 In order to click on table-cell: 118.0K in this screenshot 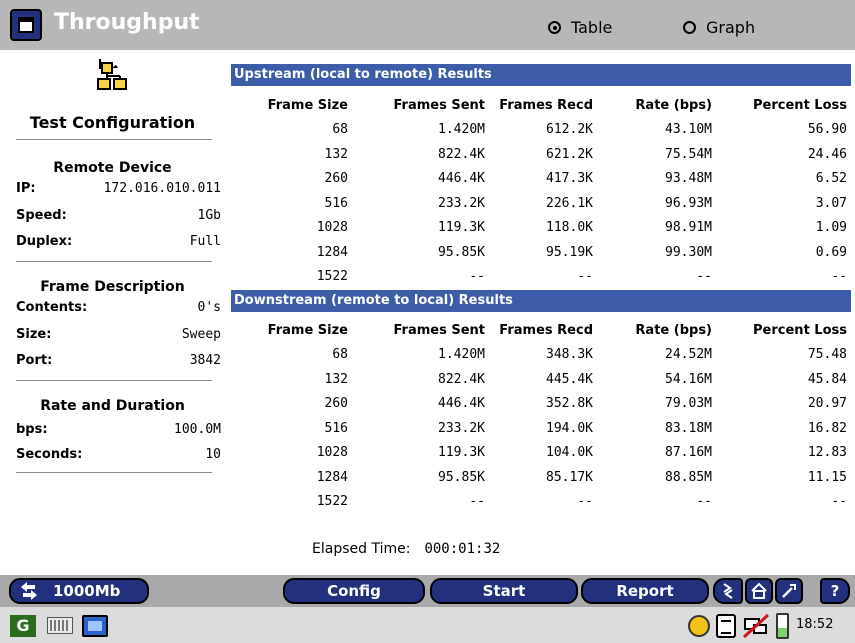, I will do `click(569, 227)`.